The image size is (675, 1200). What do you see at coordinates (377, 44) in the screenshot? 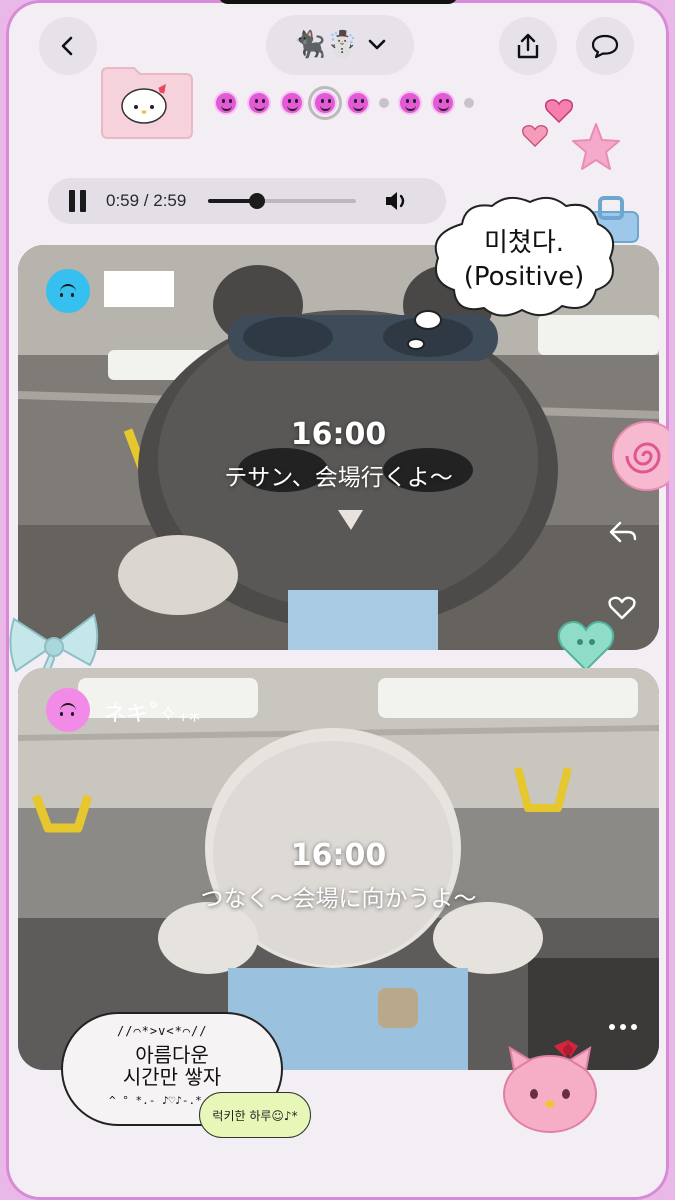
I see `chevron-down-icon` at bounding box center [377, 44].